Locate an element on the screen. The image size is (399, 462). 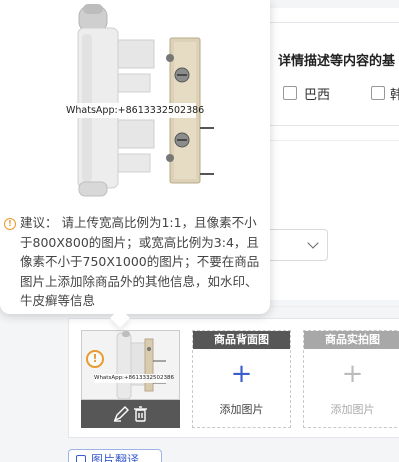
edit-icon is located at coordinates (121, 414).